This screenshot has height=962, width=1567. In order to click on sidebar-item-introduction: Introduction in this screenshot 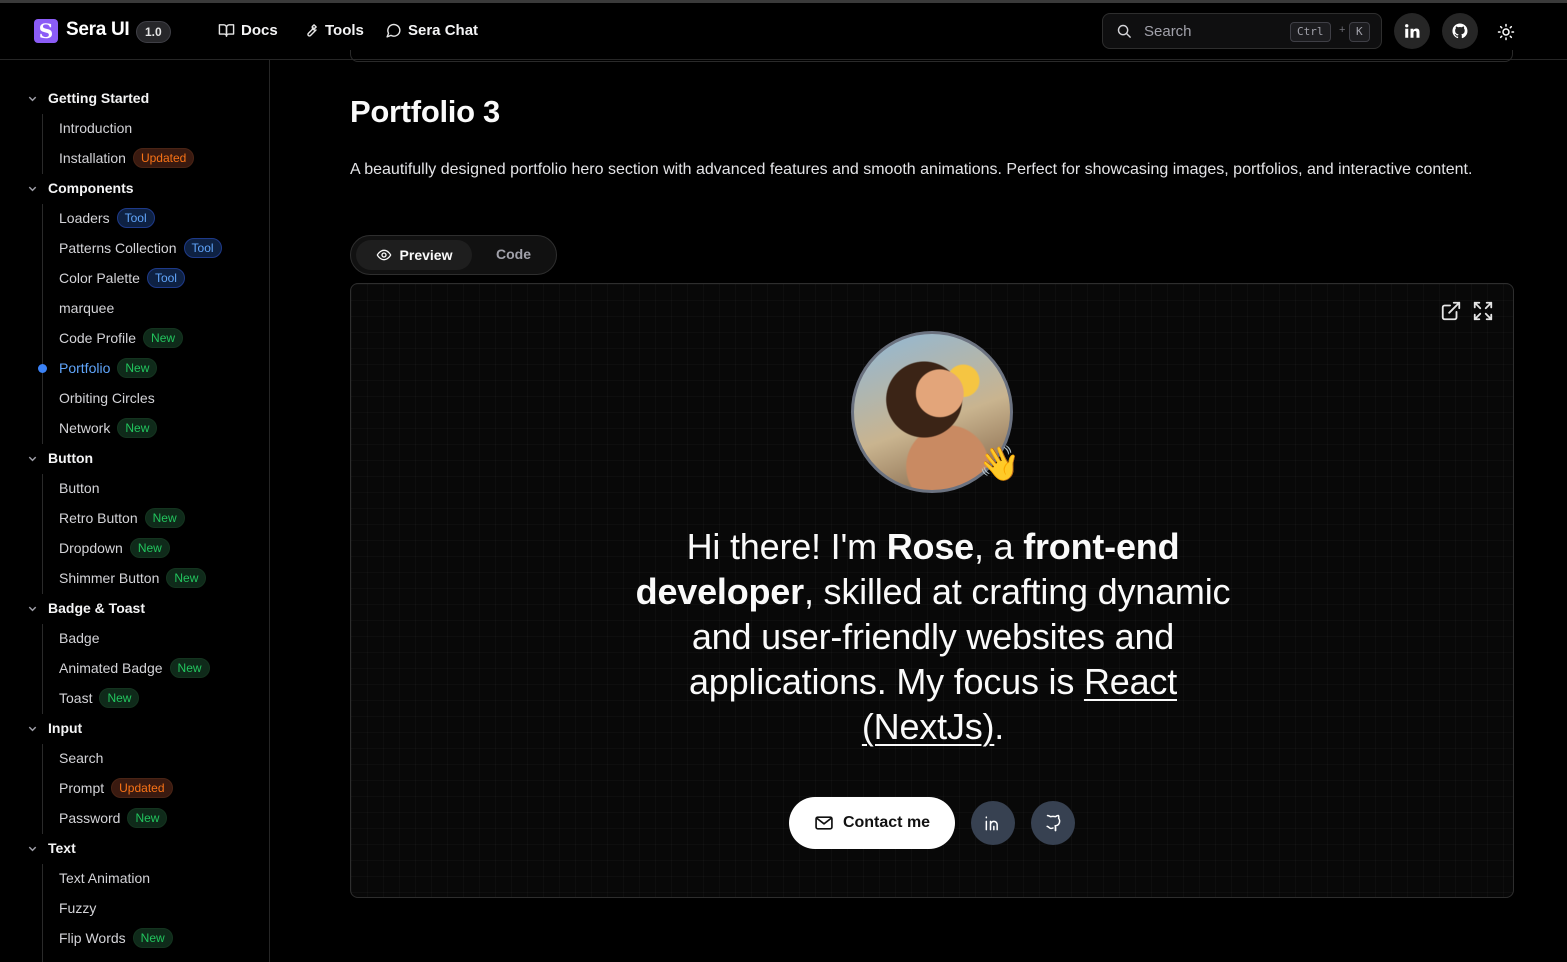, I will do `click(95, 128)`.